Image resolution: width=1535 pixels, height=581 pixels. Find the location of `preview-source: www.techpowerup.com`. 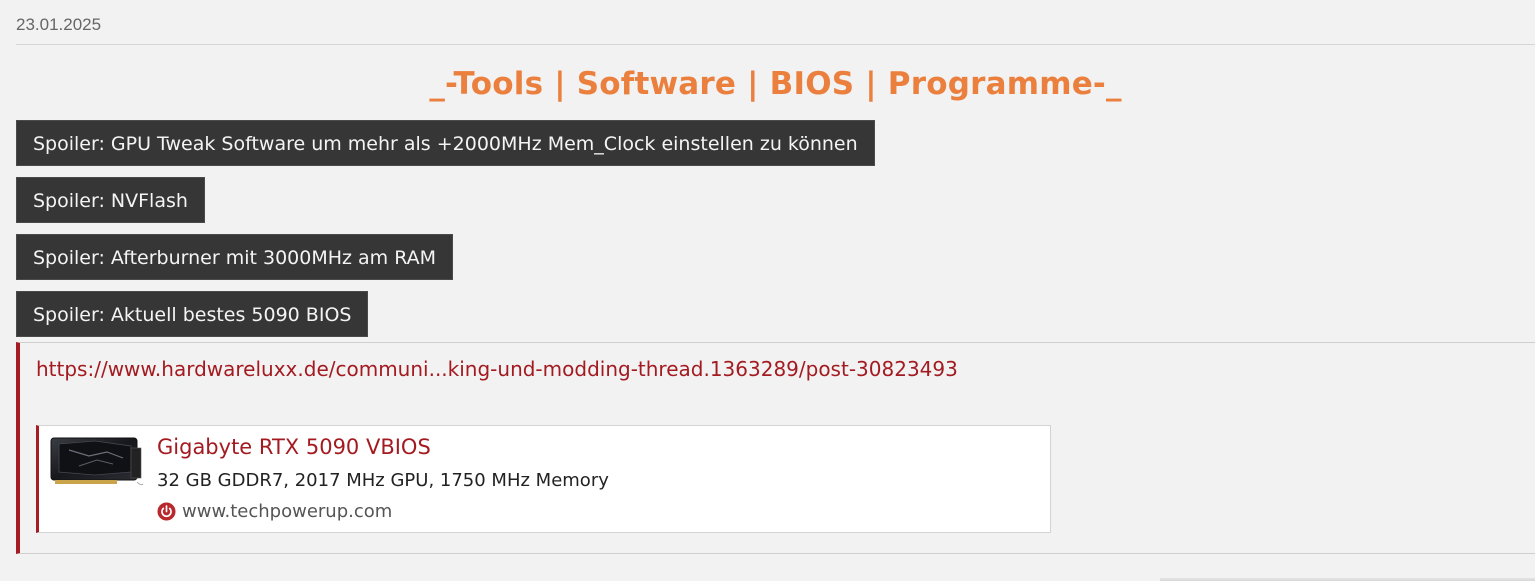

preview-source: www.techpowerup.com is located at coordinates (274, 511).